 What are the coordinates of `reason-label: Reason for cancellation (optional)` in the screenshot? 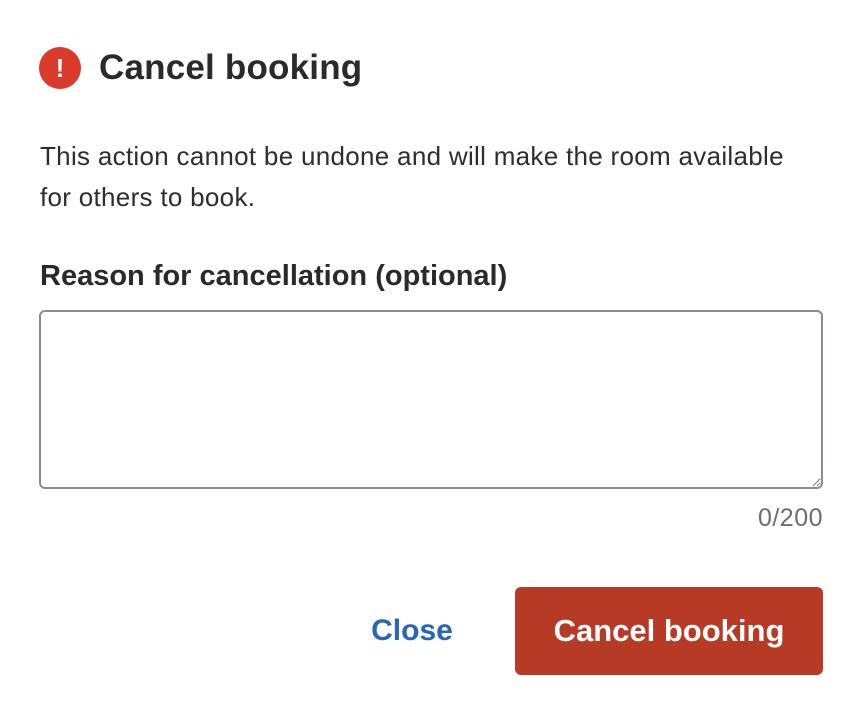 It's located at (274, 276).